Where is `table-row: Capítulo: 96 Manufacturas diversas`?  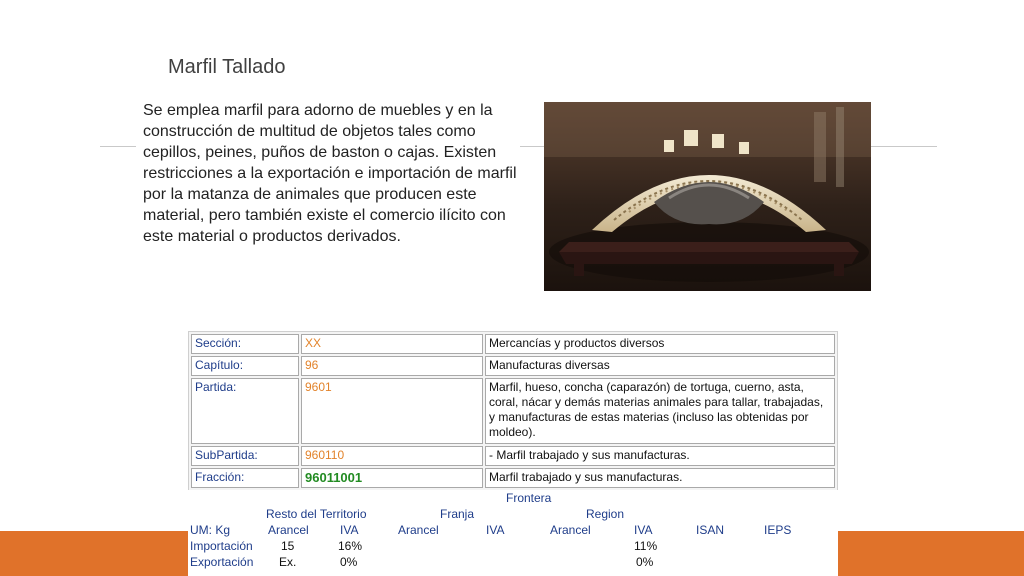
table-row: Capítulo: 96 Manufacturas diversas is located at coordinates (513, 366).